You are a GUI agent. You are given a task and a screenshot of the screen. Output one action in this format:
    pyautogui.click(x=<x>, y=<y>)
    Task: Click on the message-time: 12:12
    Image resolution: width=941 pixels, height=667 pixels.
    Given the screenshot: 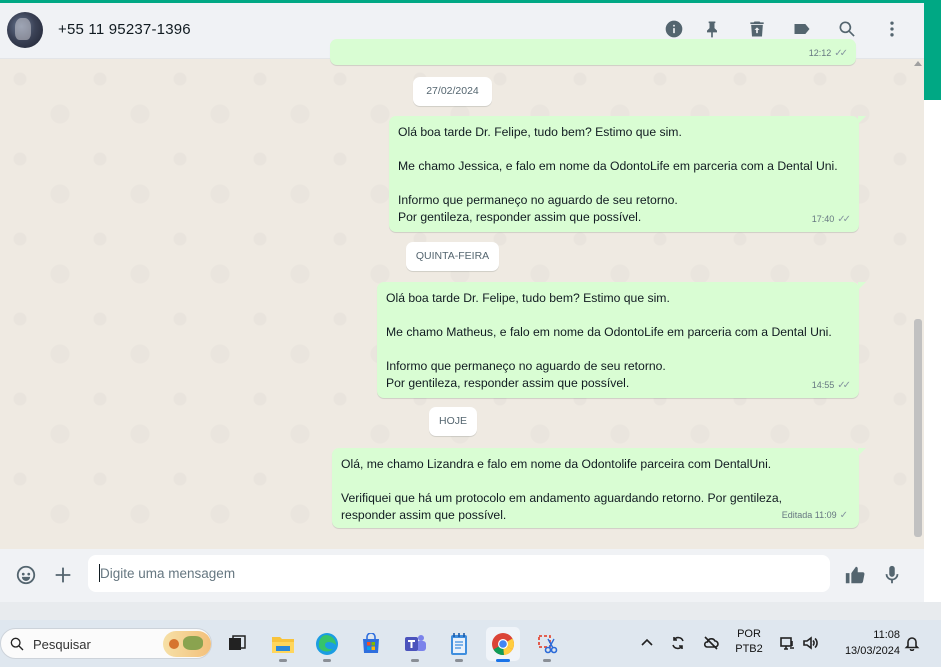 What is the action you would take?
    pyautogui.click(x=820, y=53)
    